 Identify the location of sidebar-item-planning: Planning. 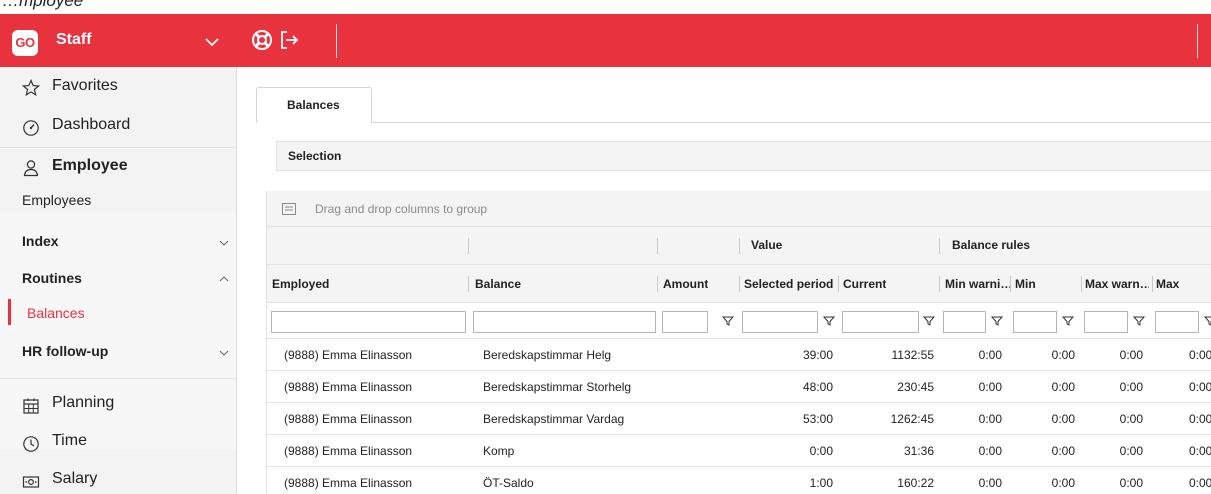
(118, 406).